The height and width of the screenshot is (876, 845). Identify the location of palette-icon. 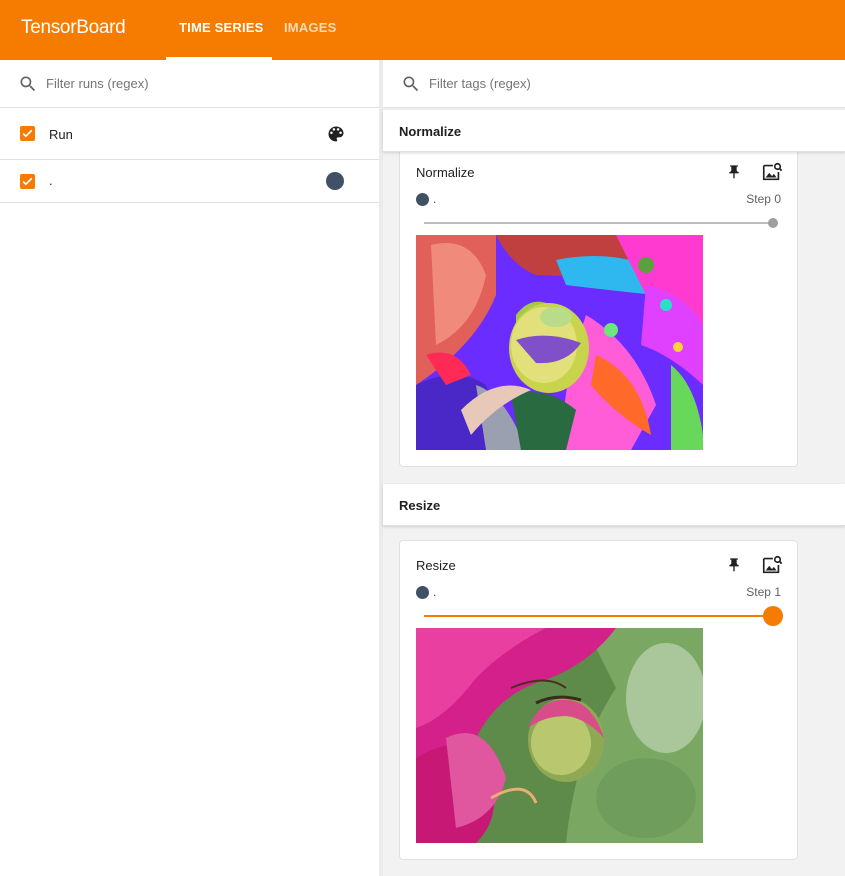
(336, 134).